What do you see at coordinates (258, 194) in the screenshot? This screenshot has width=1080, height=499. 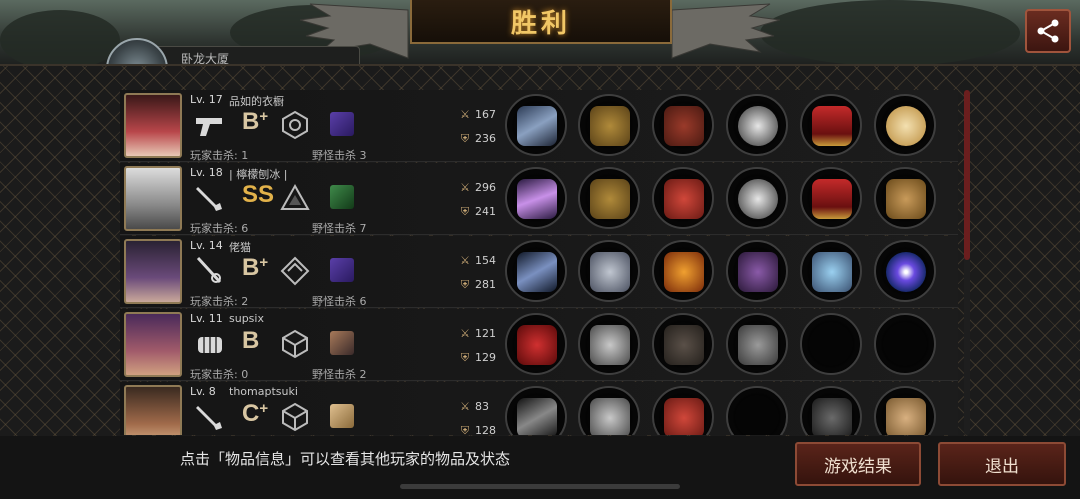 I see `player-grade: SS` at bounding box center [258, 194].